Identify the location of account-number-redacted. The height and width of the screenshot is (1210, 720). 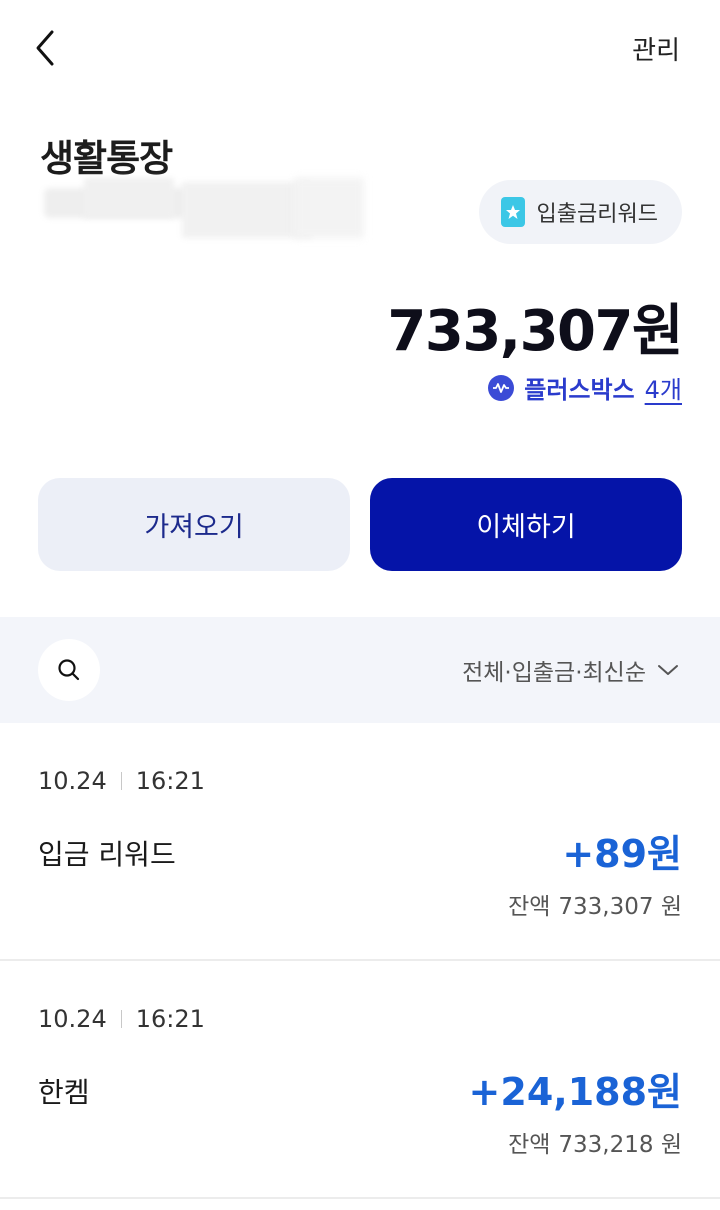
(204, 211).